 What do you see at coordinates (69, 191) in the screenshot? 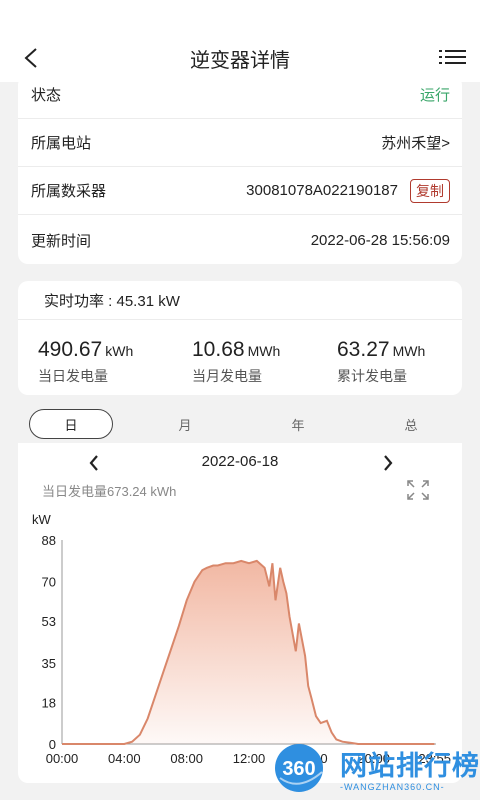
I see `datalogger-label: 所属数采器` at bounding box center [69, 191].